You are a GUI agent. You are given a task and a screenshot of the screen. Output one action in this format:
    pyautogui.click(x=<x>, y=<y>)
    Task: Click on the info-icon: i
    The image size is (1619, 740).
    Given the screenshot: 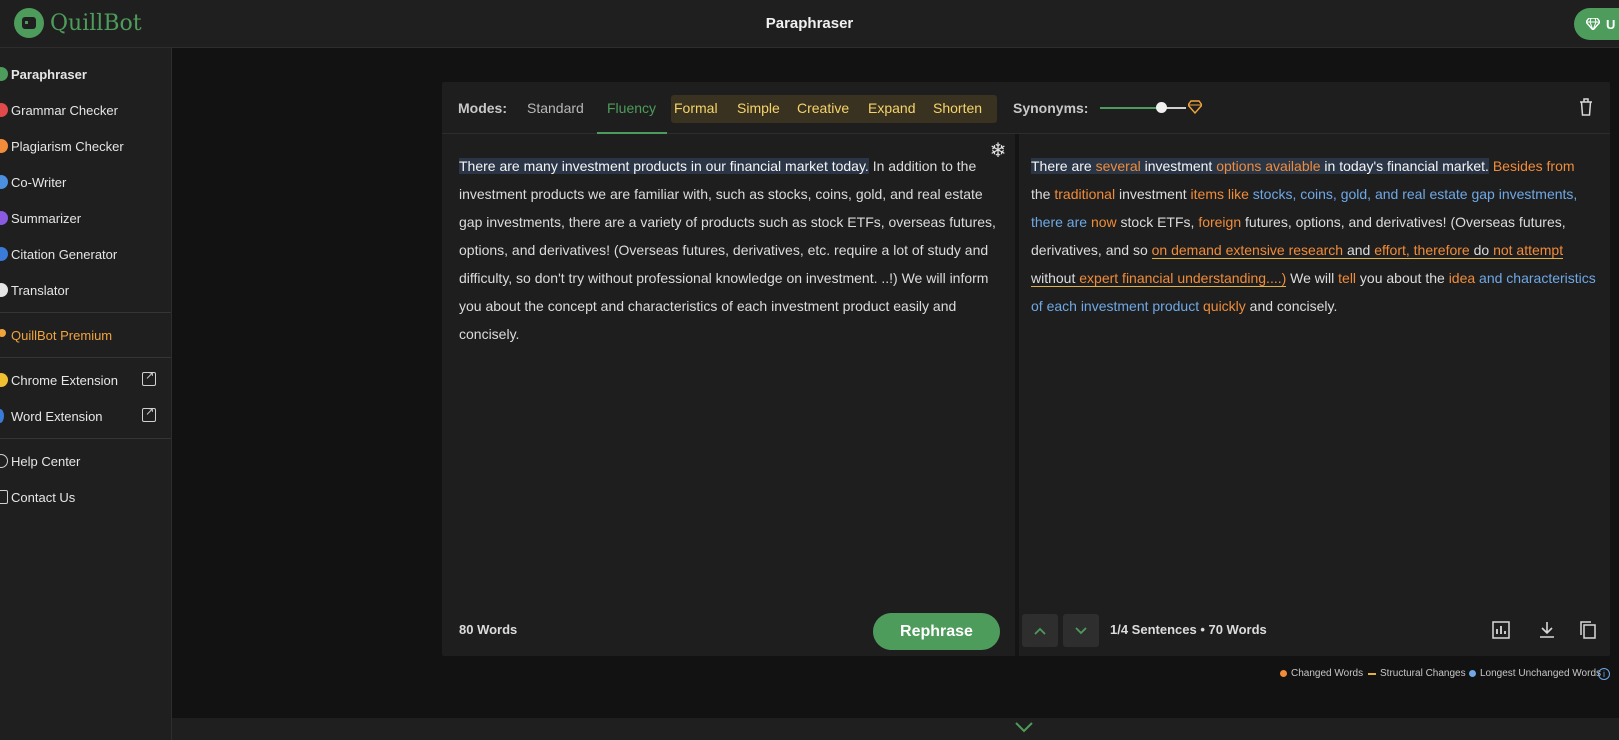 What is the action you would take?
    pyautogui.click(x=1604, y=674)
    